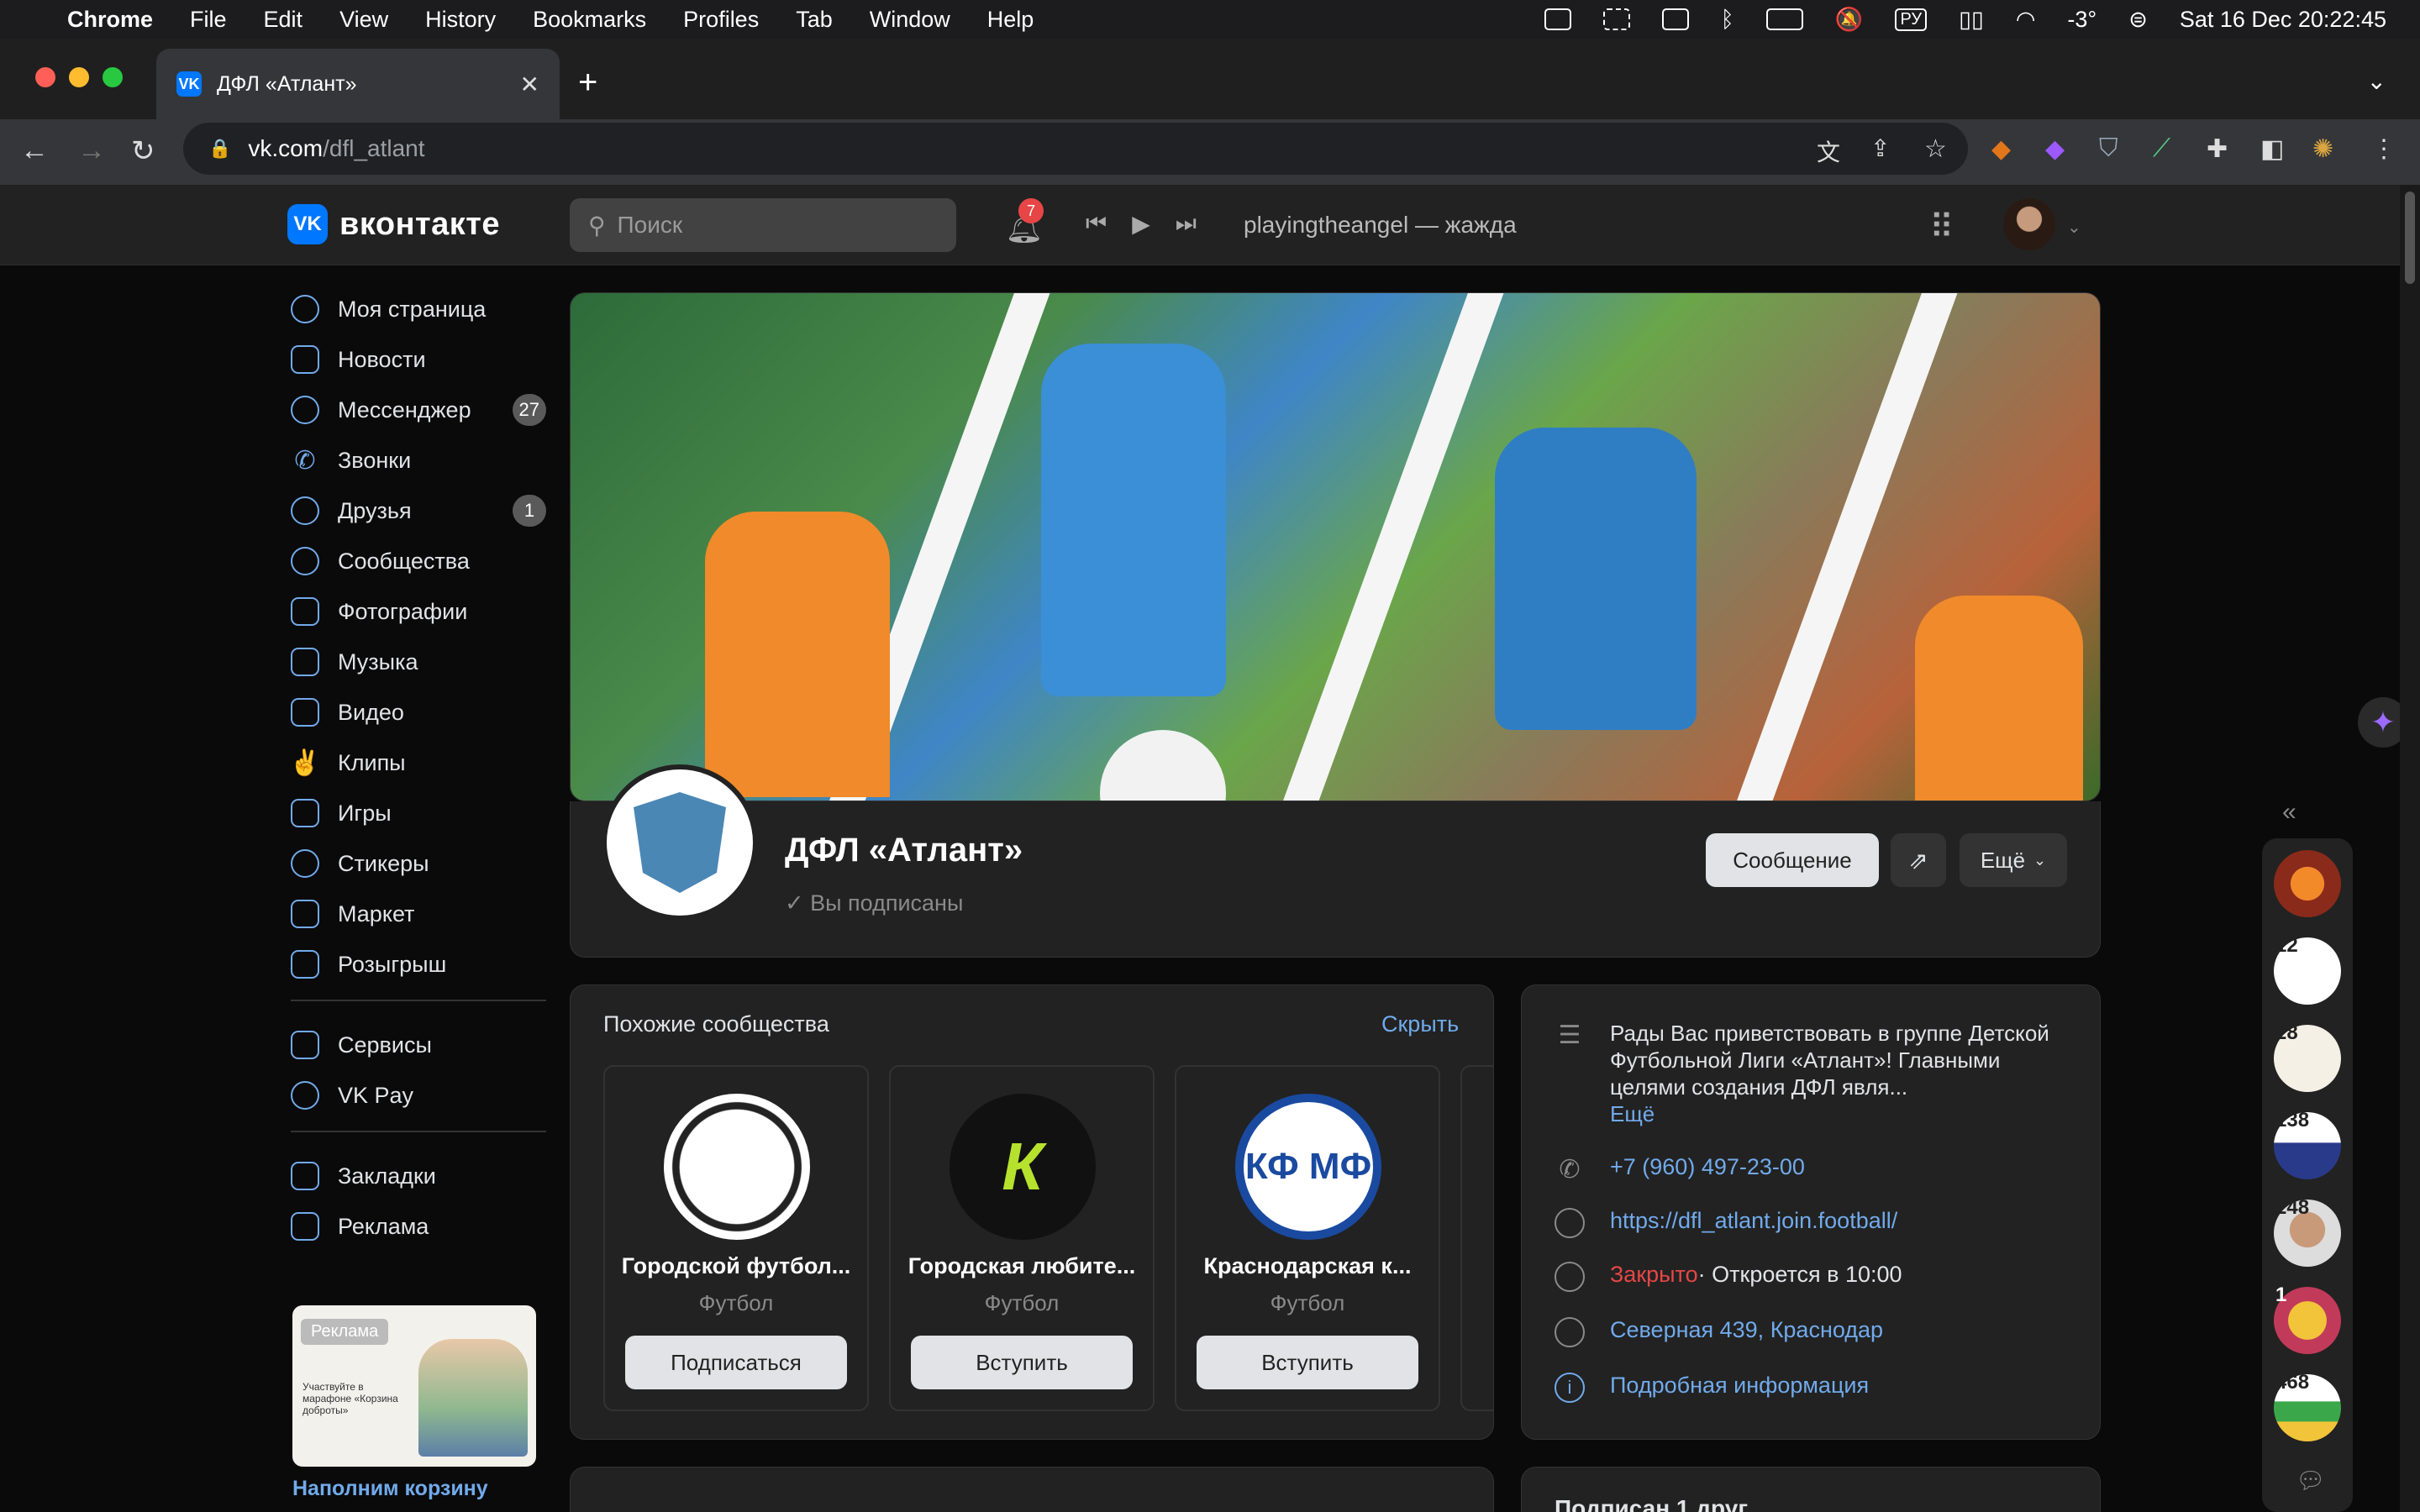  I want to click on weather-temp: -3°, so click(2082, 20).